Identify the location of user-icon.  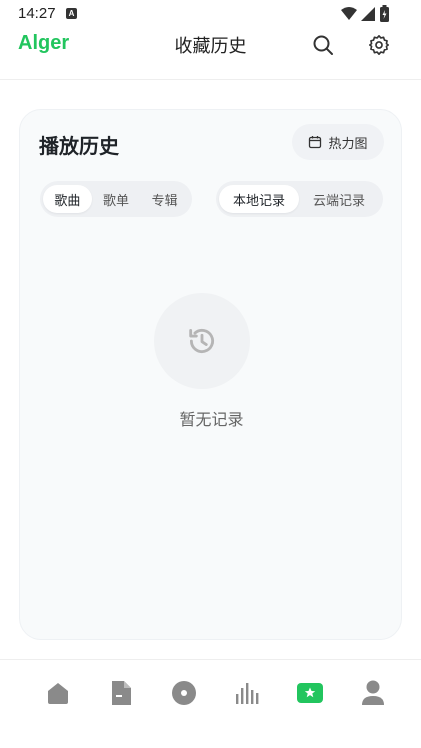
(373, 692).